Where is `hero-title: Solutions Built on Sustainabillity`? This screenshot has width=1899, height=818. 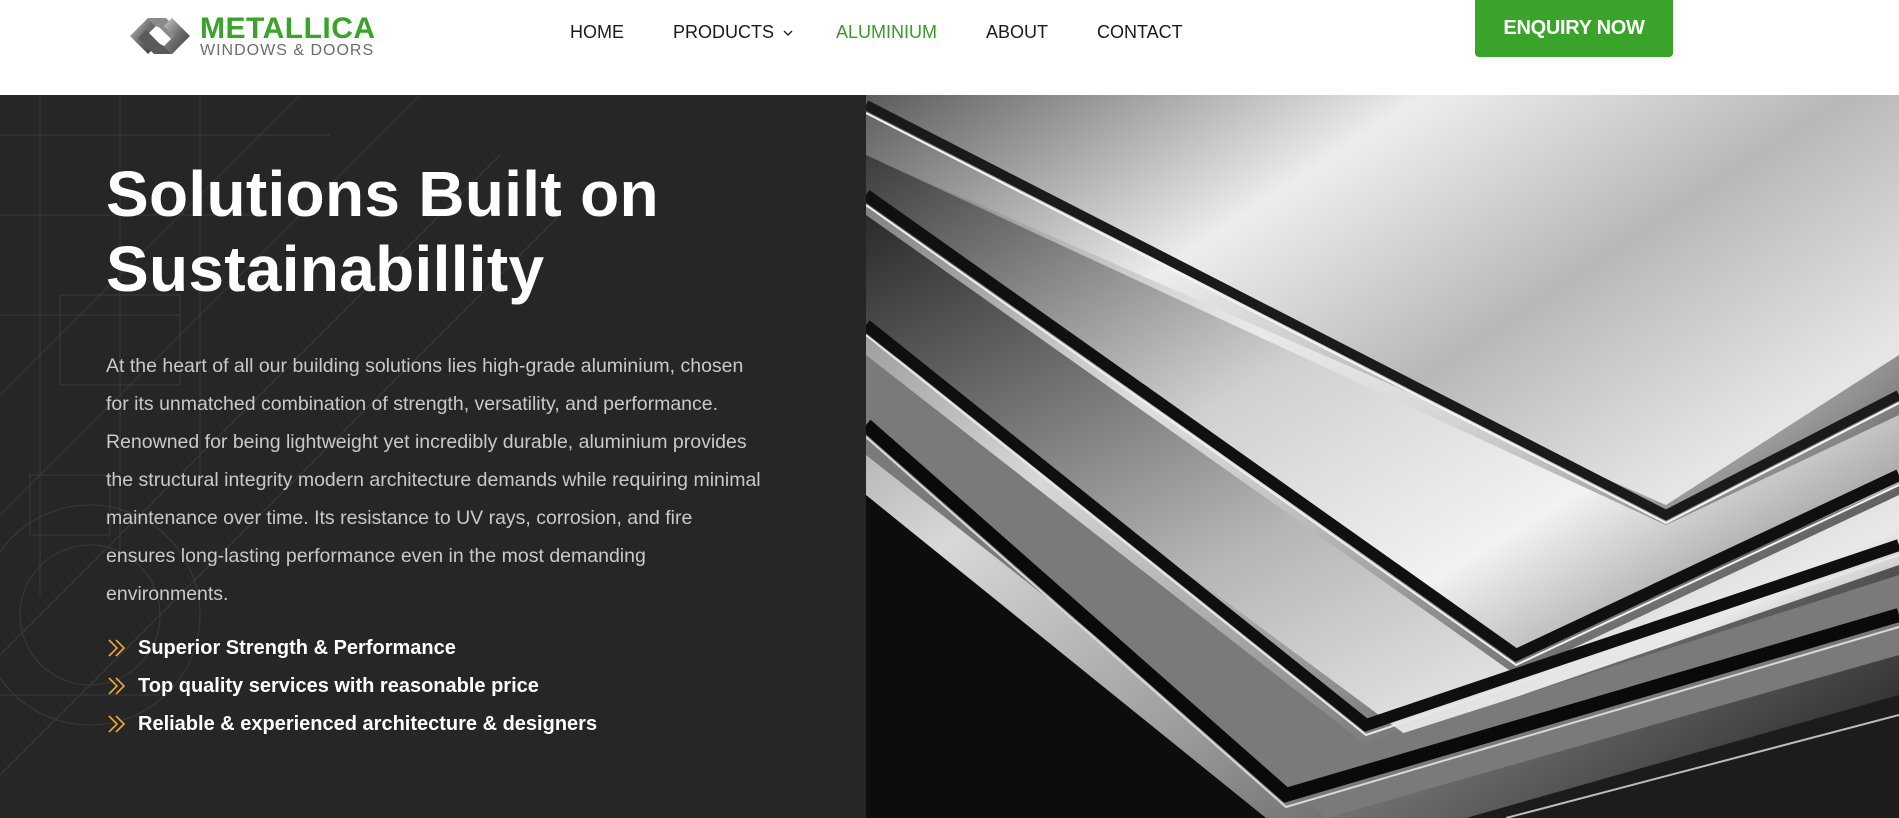
hero-title: Solutions Built on Sustainabillity is located at coordinates (416, 232).